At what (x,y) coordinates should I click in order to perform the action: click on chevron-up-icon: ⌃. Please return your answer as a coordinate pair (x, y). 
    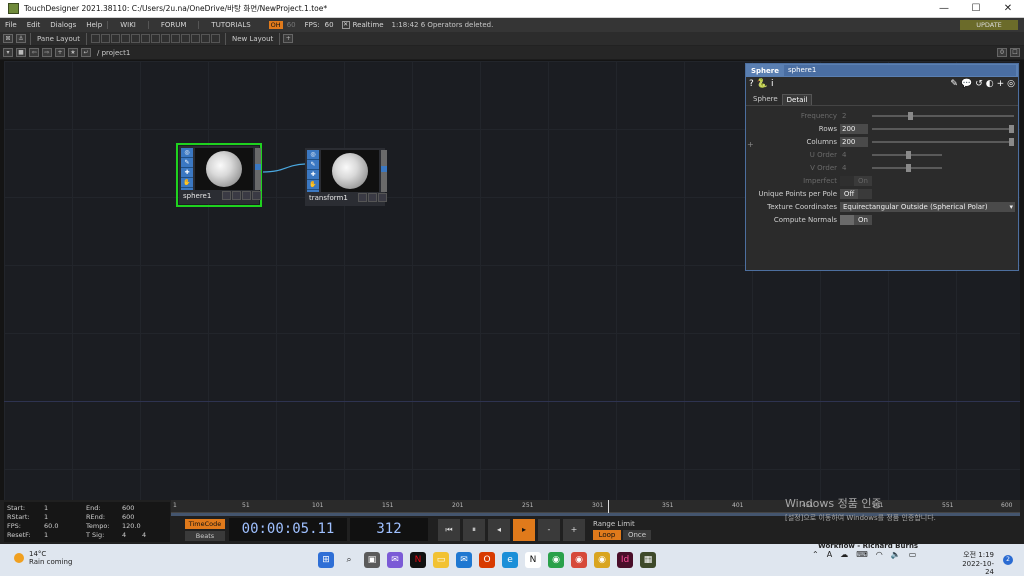
    Looking at the image, I should click on (815, 554).